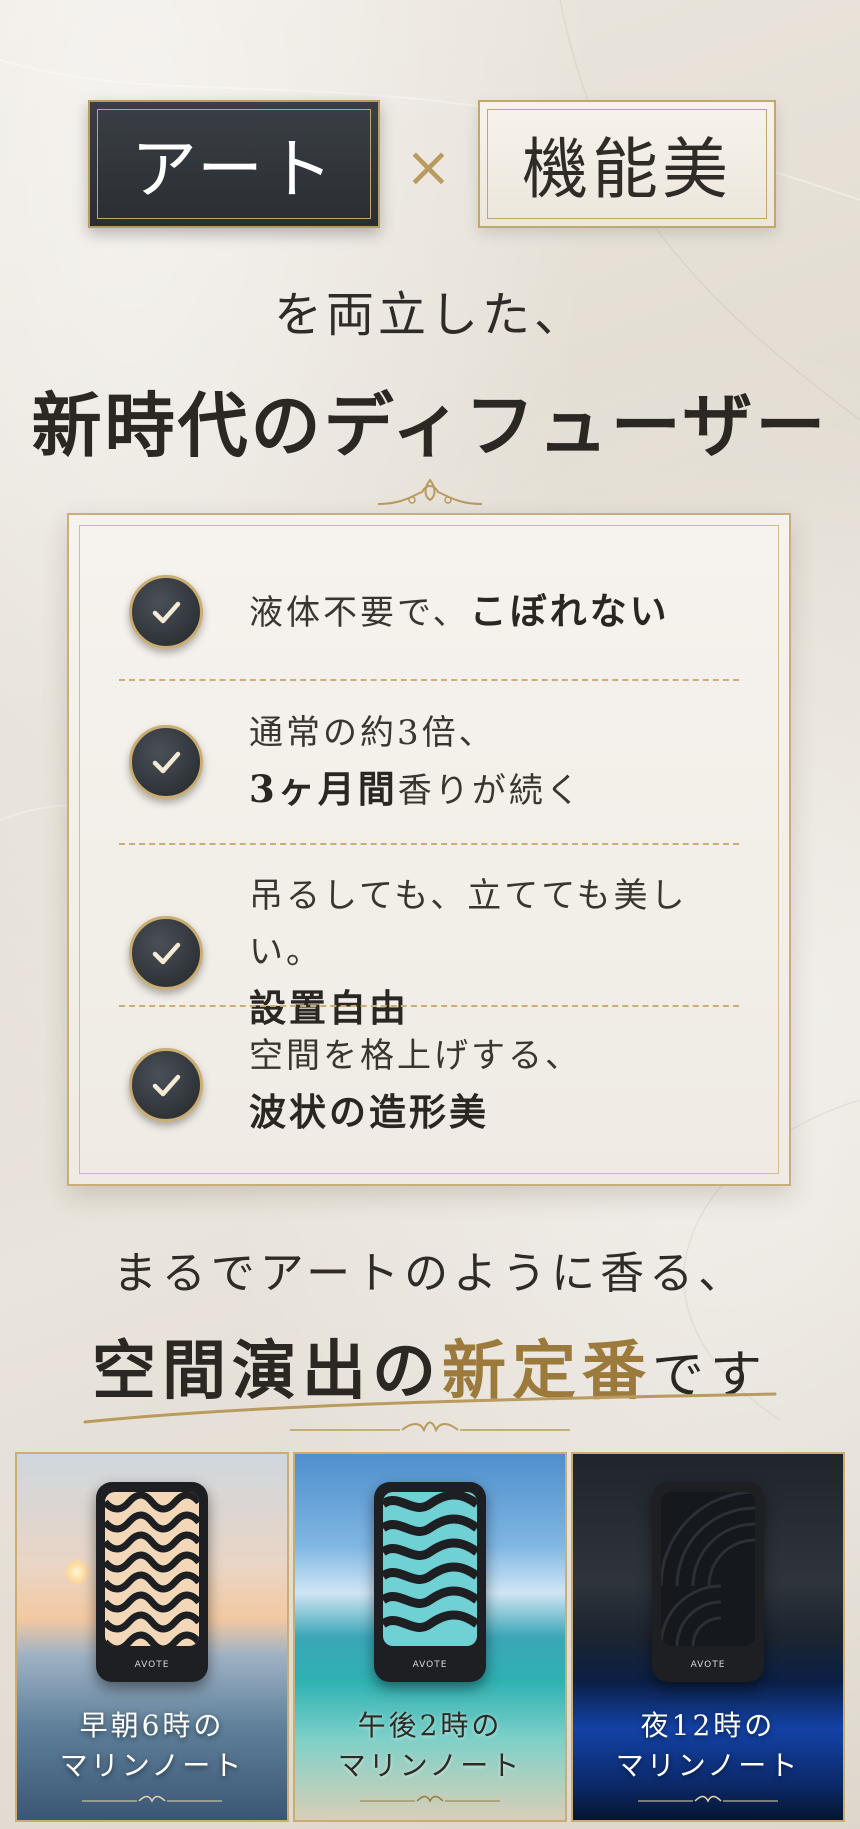  What do you see at coordinates (234, 169) in the screenshot?
I see `art-badge-label: アート` at bounding box center [234, 169].